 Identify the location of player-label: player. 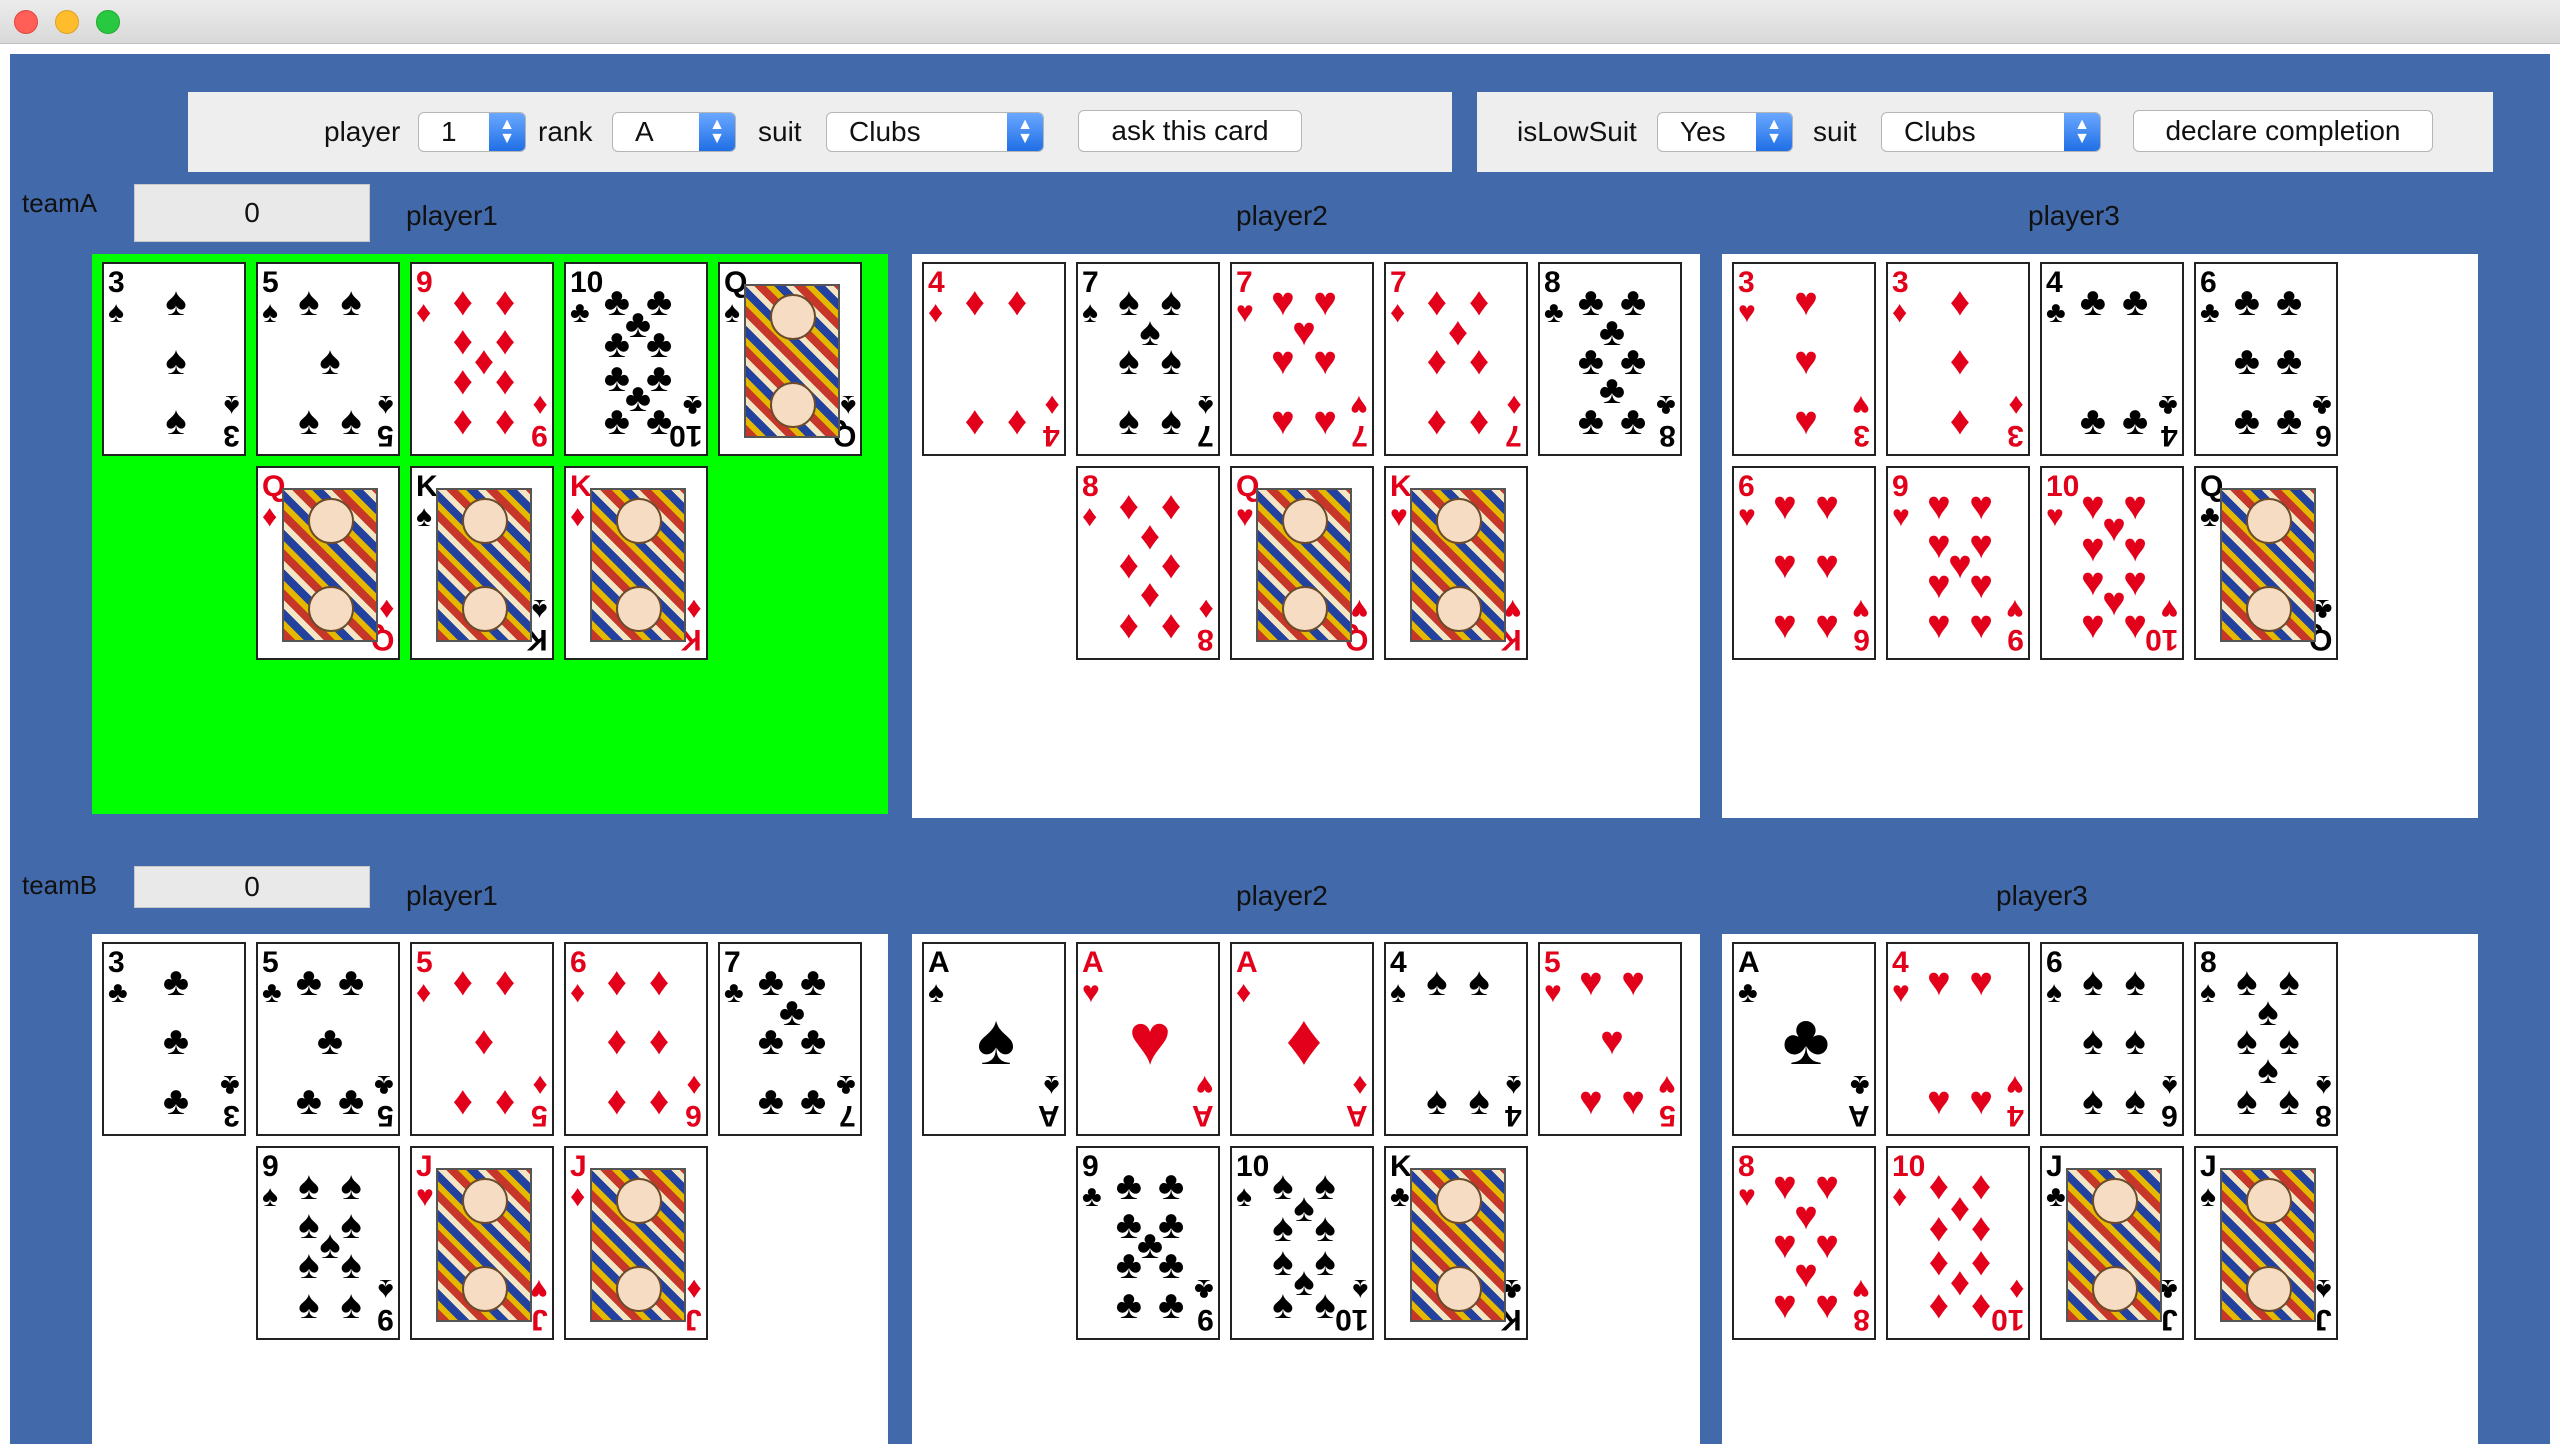
(362, 131).